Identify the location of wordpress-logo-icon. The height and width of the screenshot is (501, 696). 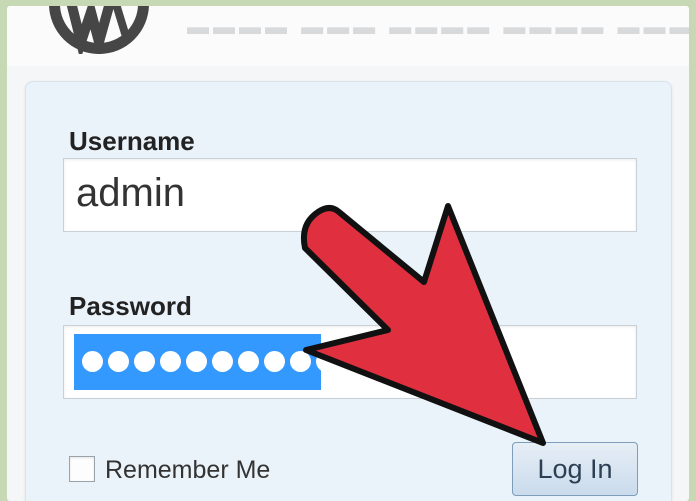
(99, 30).